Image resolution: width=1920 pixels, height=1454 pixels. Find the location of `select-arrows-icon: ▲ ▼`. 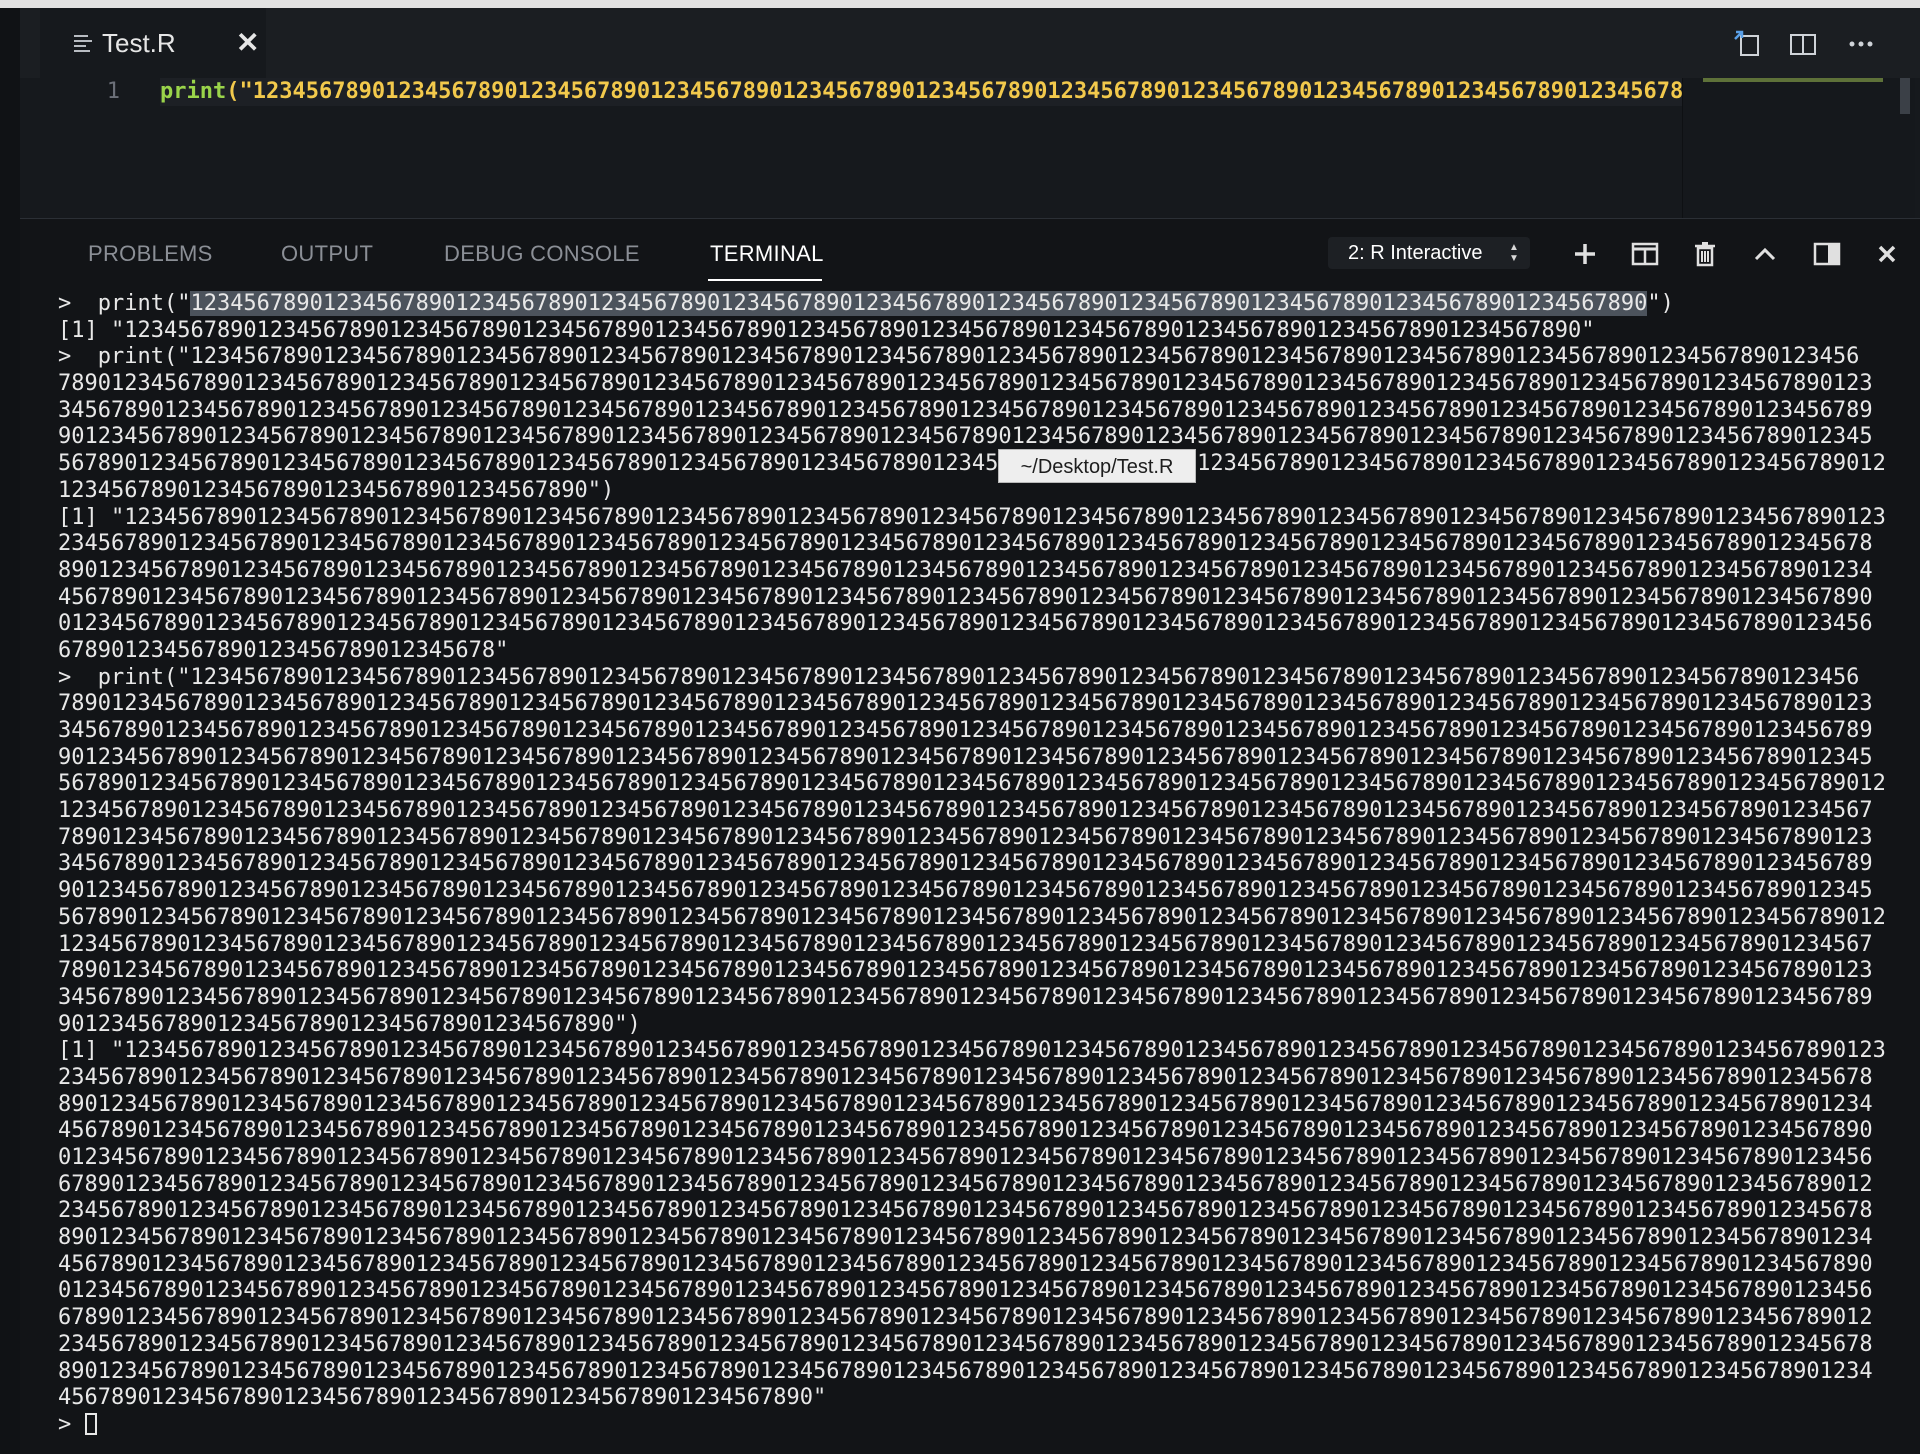

select-arrows-icon: ▲ ▼ is located at coordinates (1514, 253).